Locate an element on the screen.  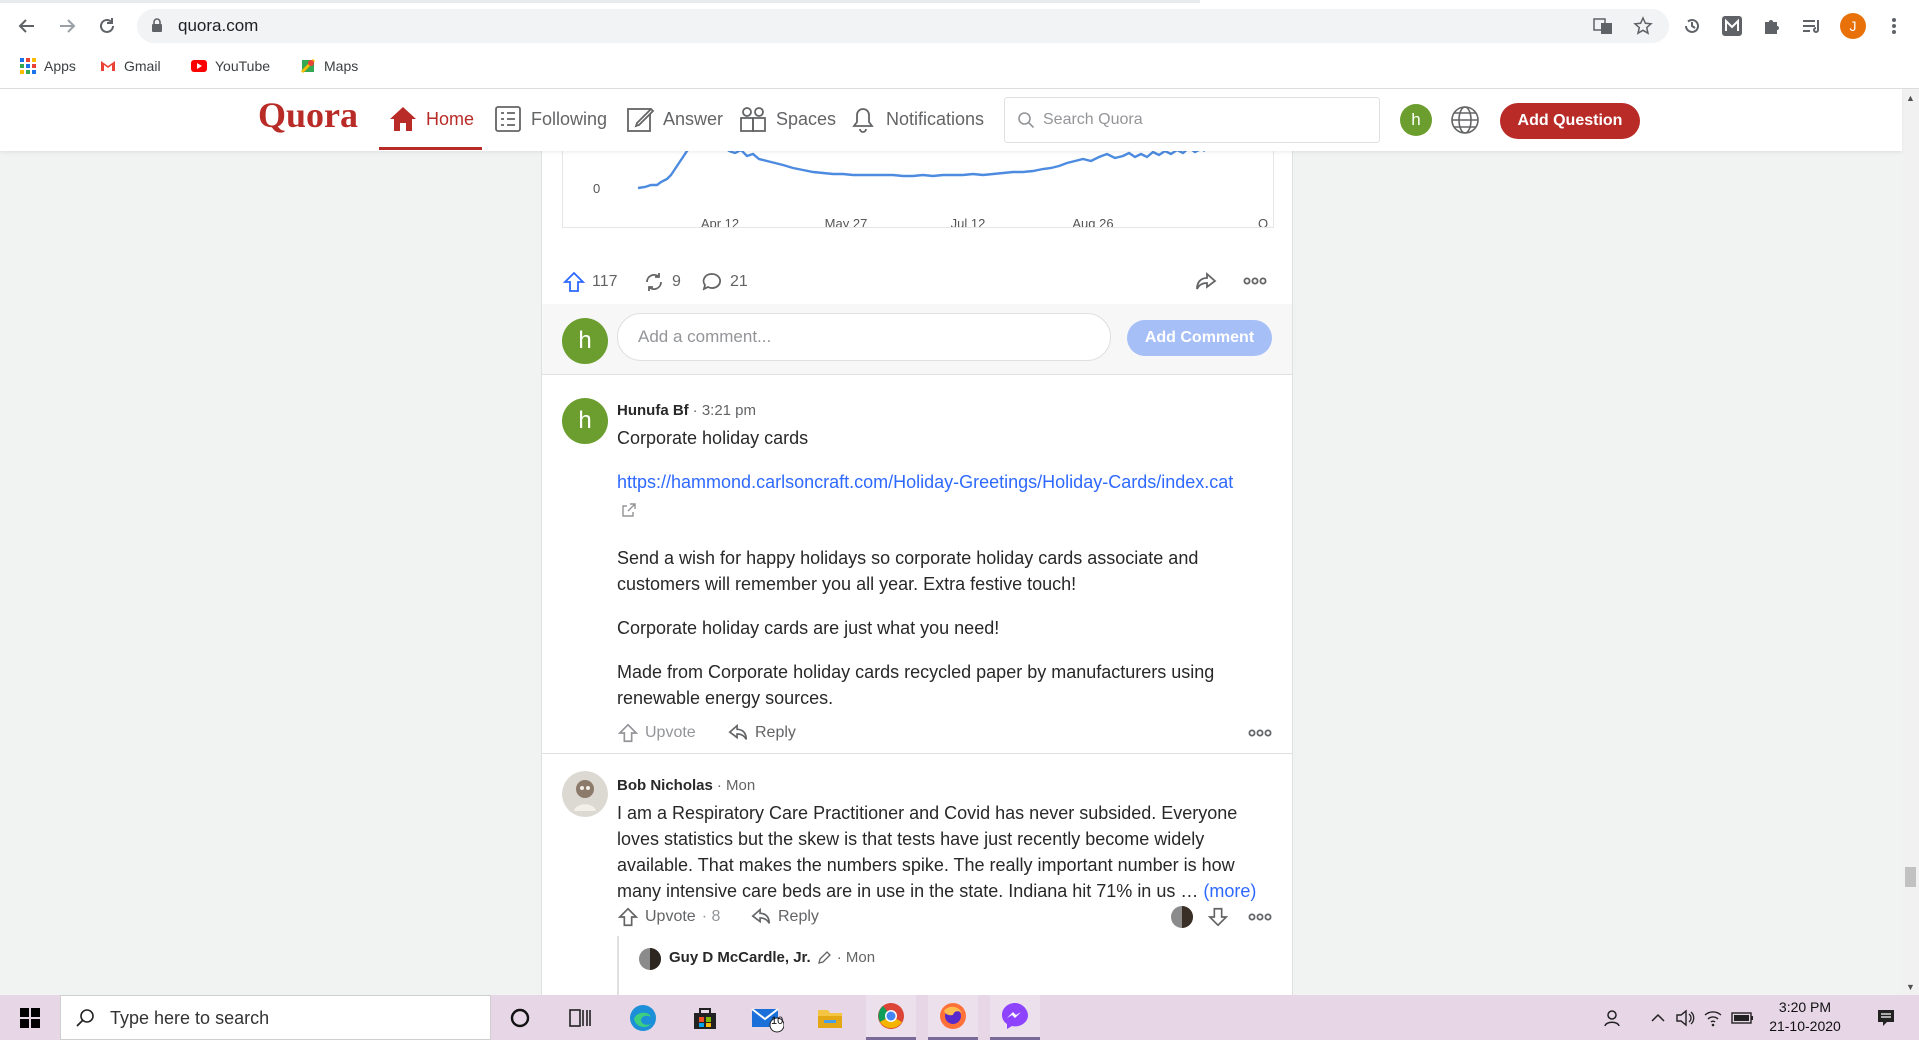
nav-home: Home is located at coordinates (431, 119).